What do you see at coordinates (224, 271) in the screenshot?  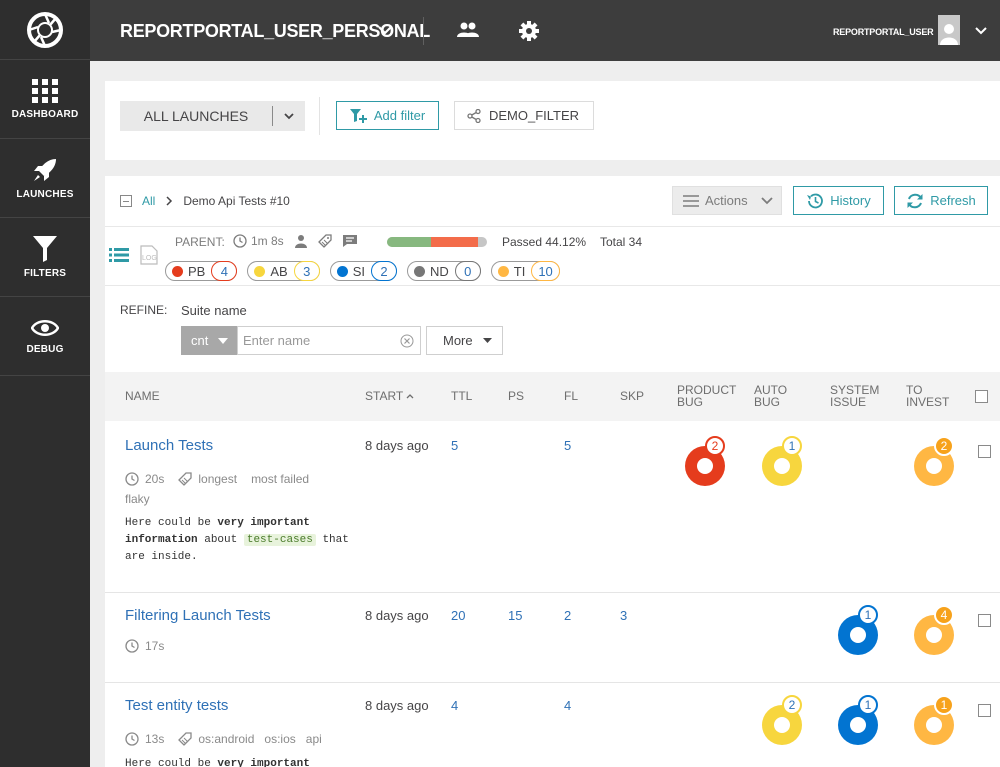 I see `defect-count: 4` at bounding box center [224, 271].